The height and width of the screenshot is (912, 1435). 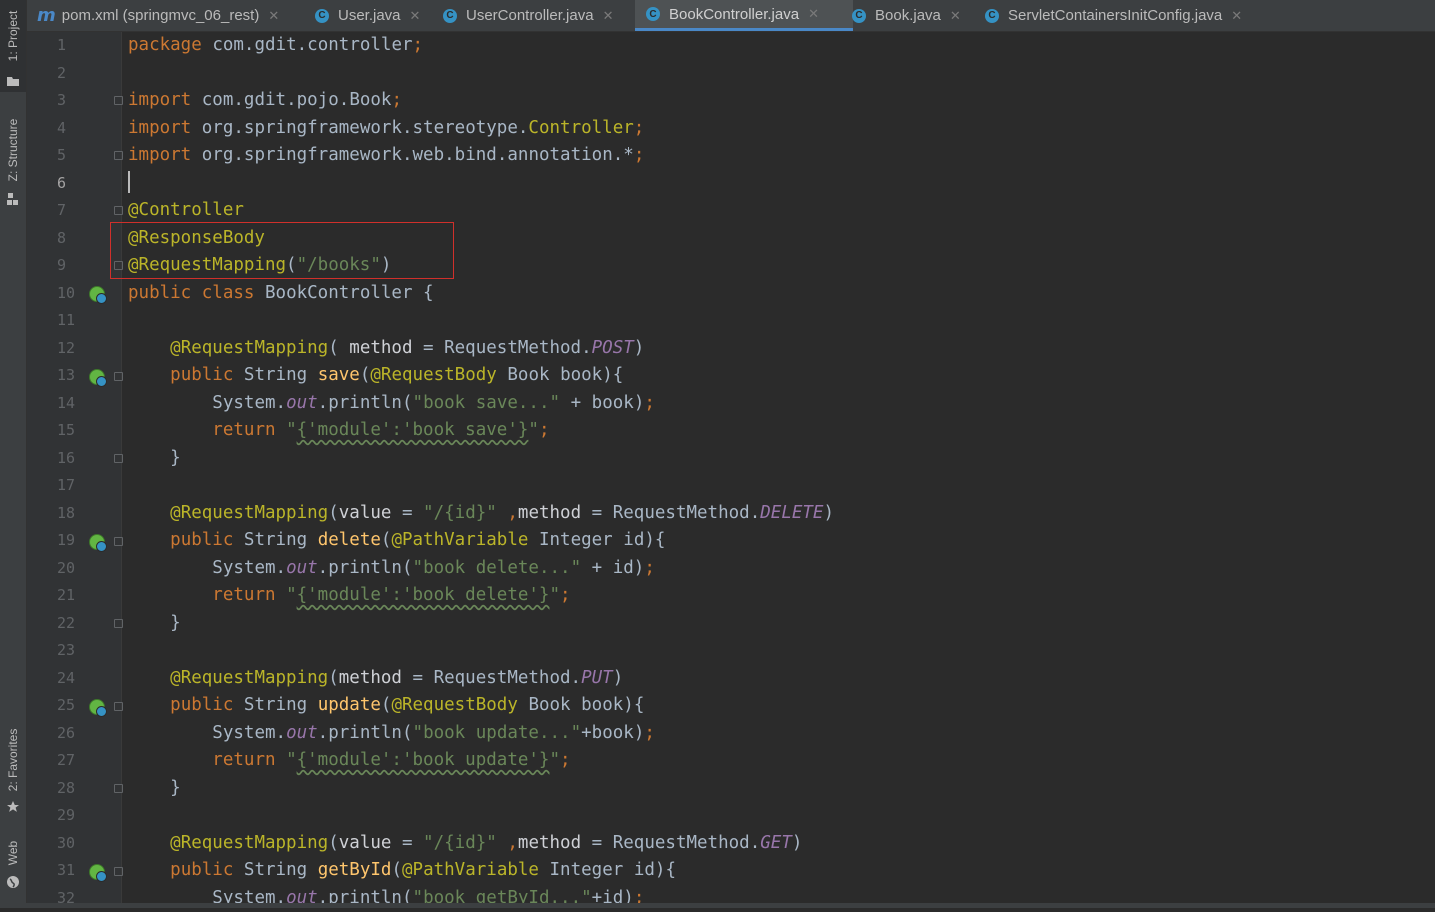 I want to click on line-number-current: 6, so click(x=62, y=182).